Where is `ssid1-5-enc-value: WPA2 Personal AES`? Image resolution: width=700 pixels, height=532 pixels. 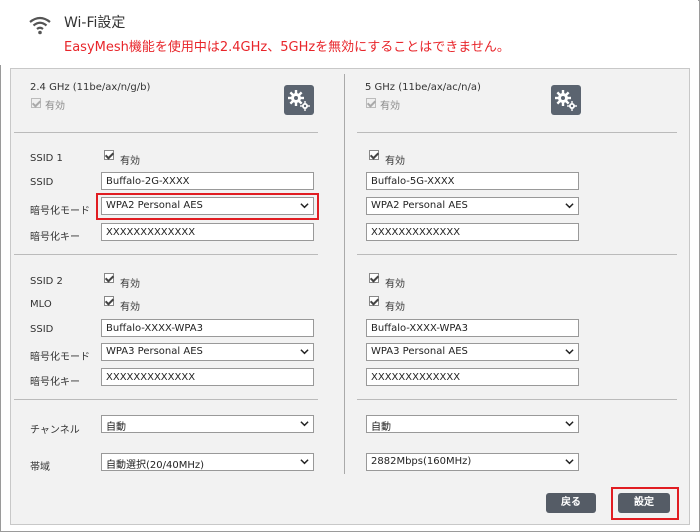 ssid1-5-enc-value: WPA2 Personal AES is located at coordinates (419, 205).